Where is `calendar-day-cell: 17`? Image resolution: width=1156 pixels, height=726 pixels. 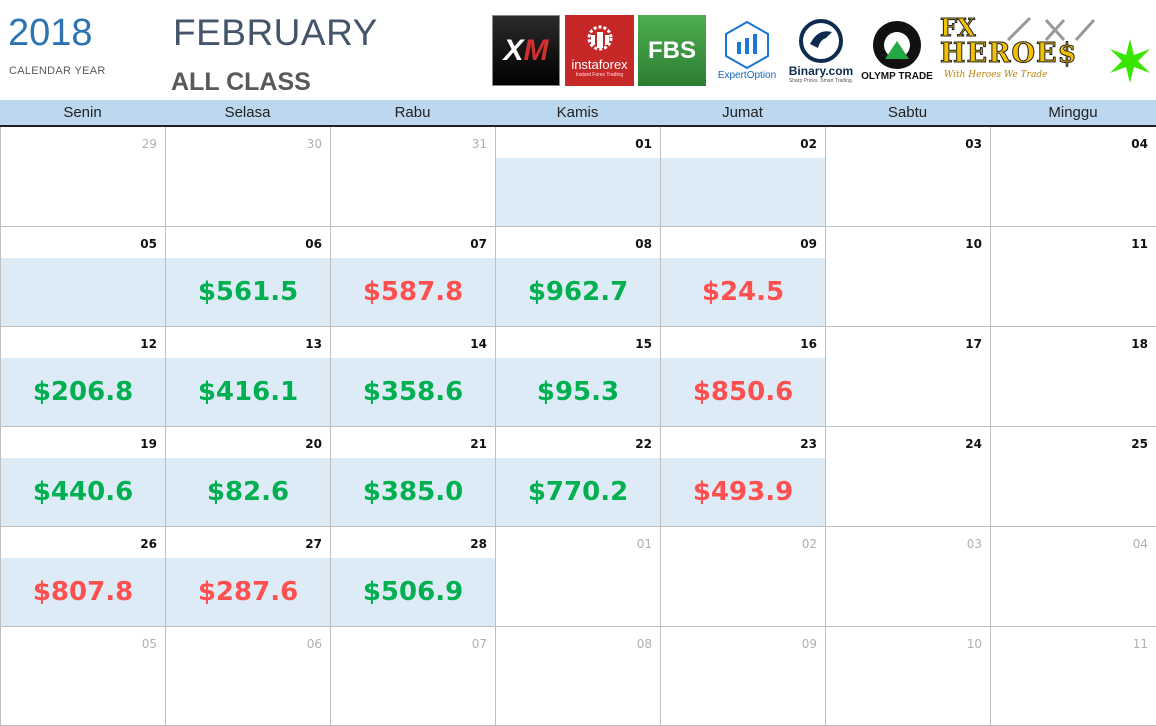
calendar-day-cell: 17 is located at coordinates (908, 377).